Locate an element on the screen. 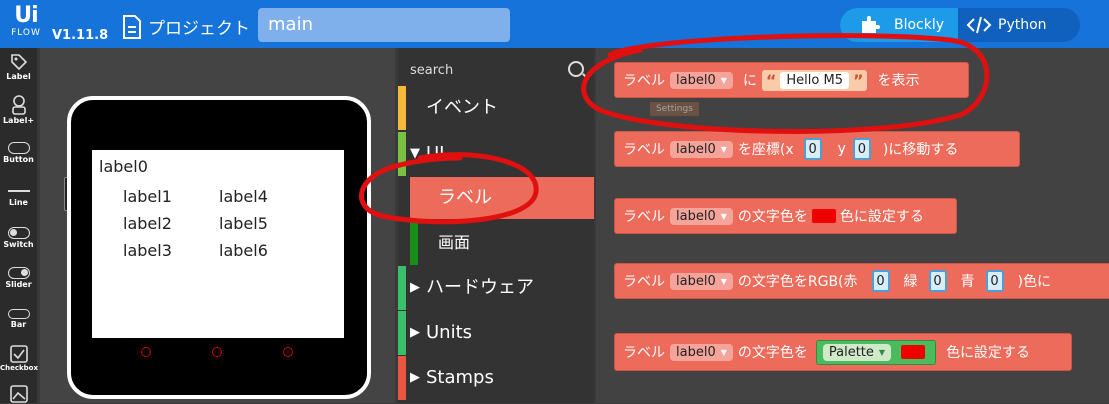 Image resolution: width=1109 pixels, height=404 pixels. code-icon is located at coordinates (979, 25).